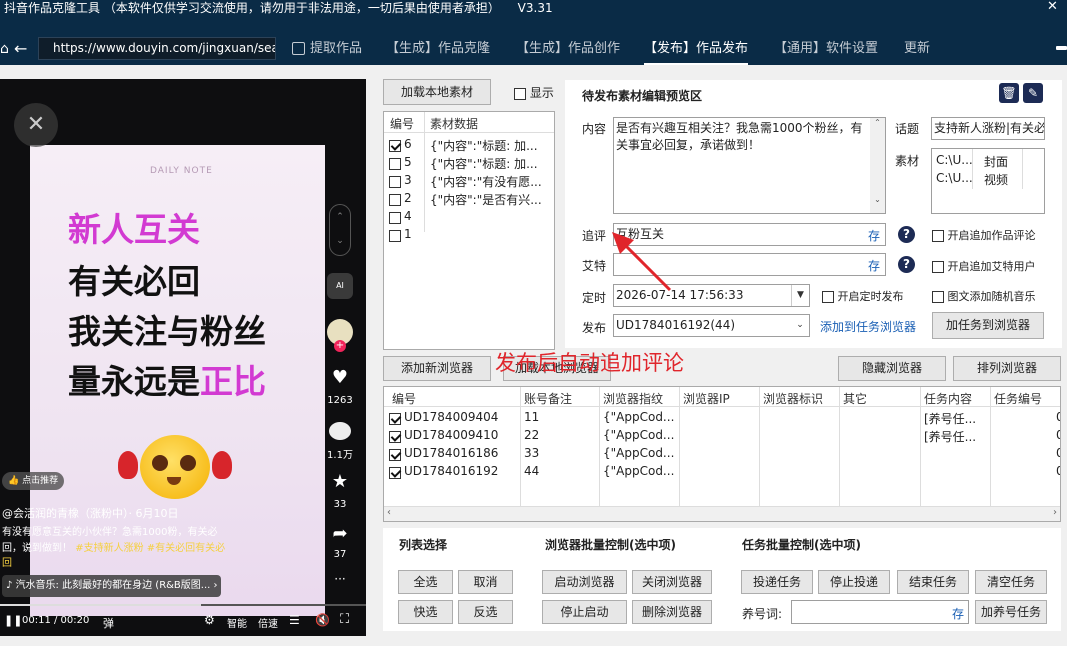  Describe the element at coordinates (984, 296) in the screenshot. I see `opt-music-checkbox: 图文添加随机音乐` at that location.